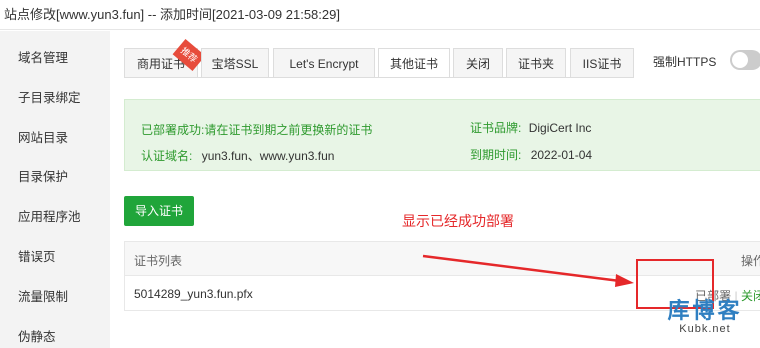  Describe the element at coordinates (43, 175) in the screenshot. I see `sidebar-item-dirprotect: 目录保护` at that location.